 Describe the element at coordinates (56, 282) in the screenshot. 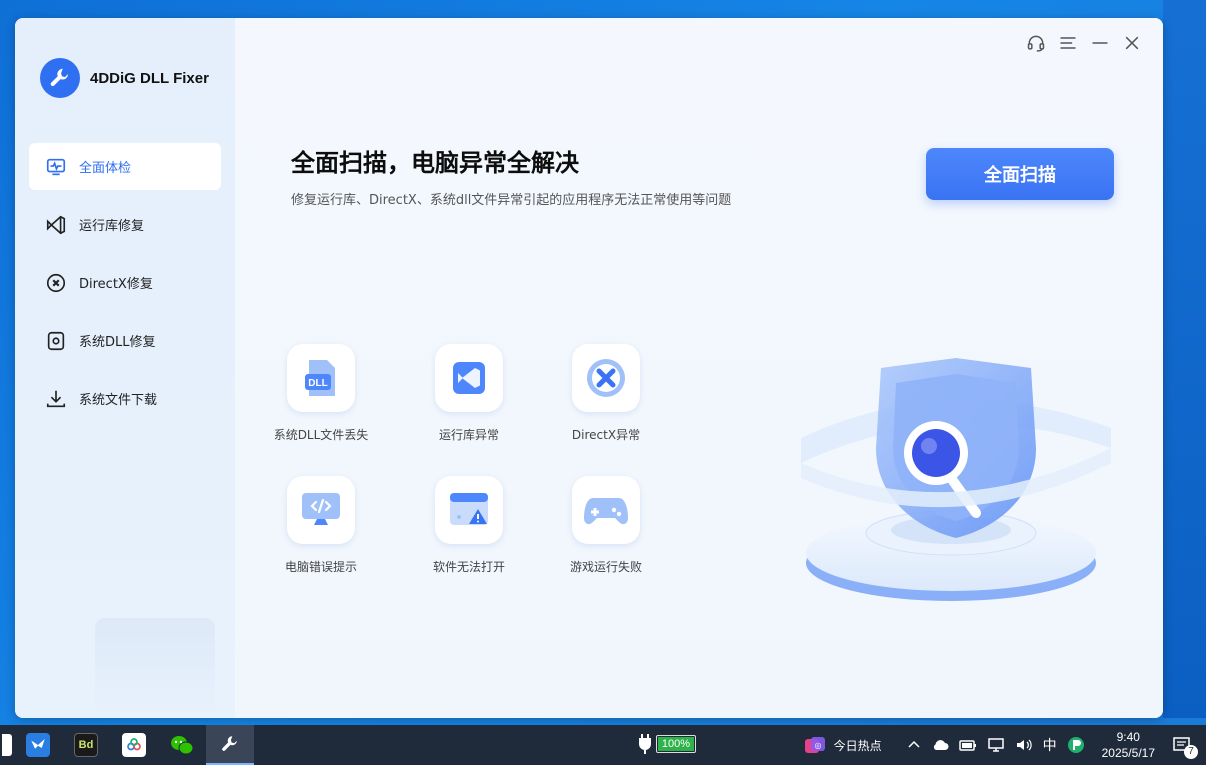

I see `x-circle-icon` at that location.